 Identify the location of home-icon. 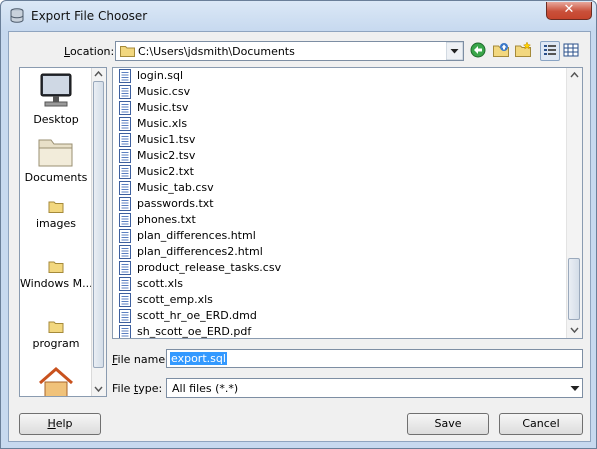
(56, 381).